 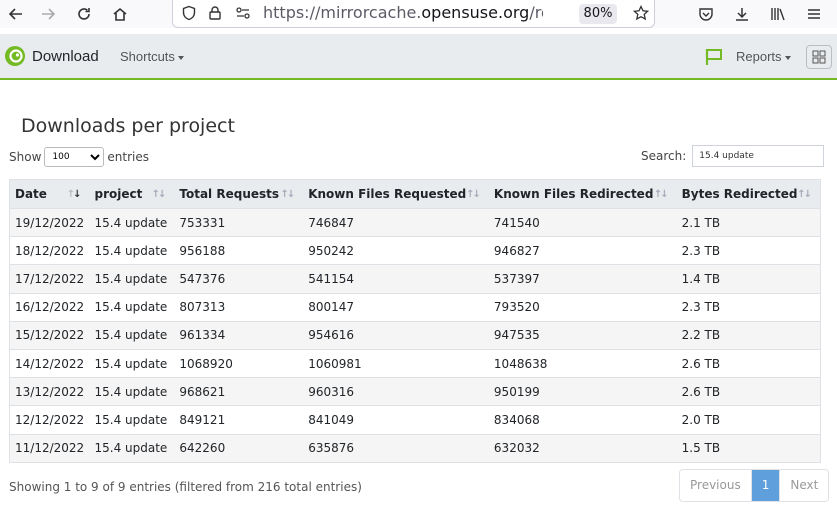 What do you see at coordinates (239, 419) in the screenshot?
I see `table-cell: 849121` at bounding box center [239, 419].